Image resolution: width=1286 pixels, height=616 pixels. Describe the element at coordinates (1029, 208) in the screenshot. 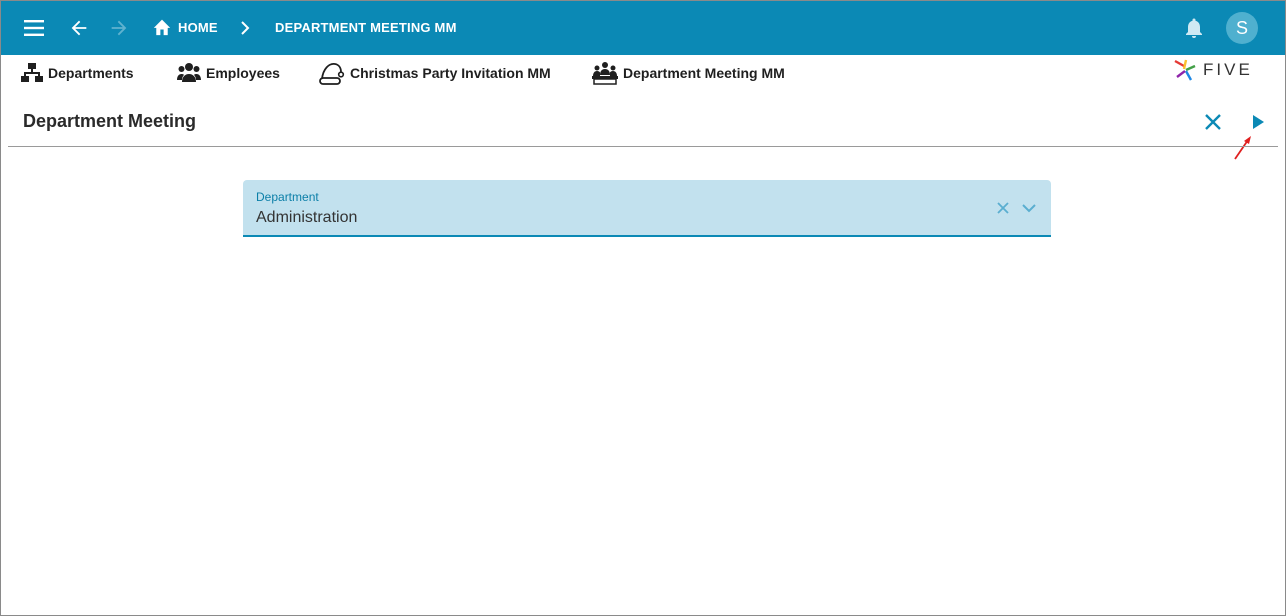

I see `chevron-down-icon` at that location.